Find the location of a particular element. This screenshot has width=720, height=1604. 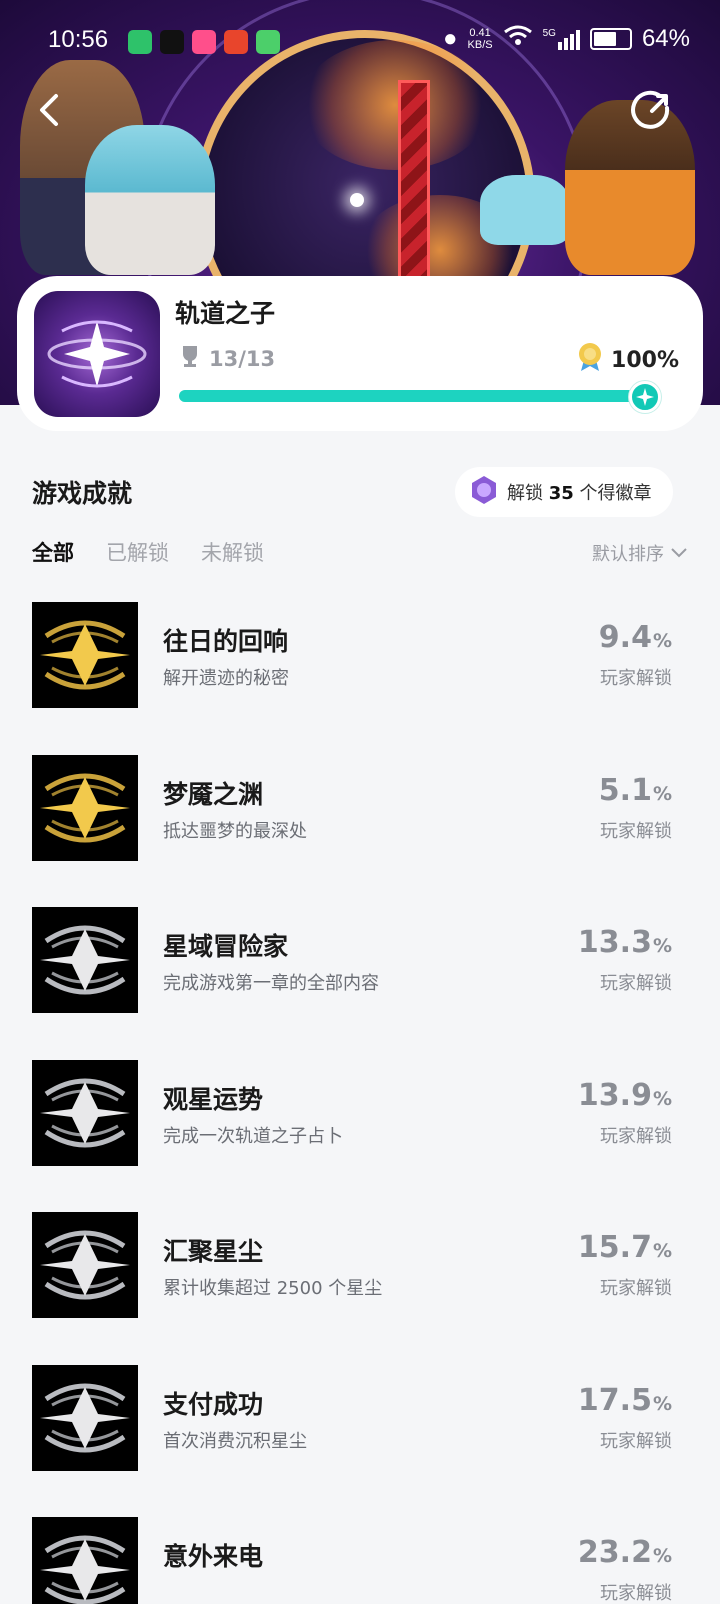

progress-fill is located at coordinates (419, 396).